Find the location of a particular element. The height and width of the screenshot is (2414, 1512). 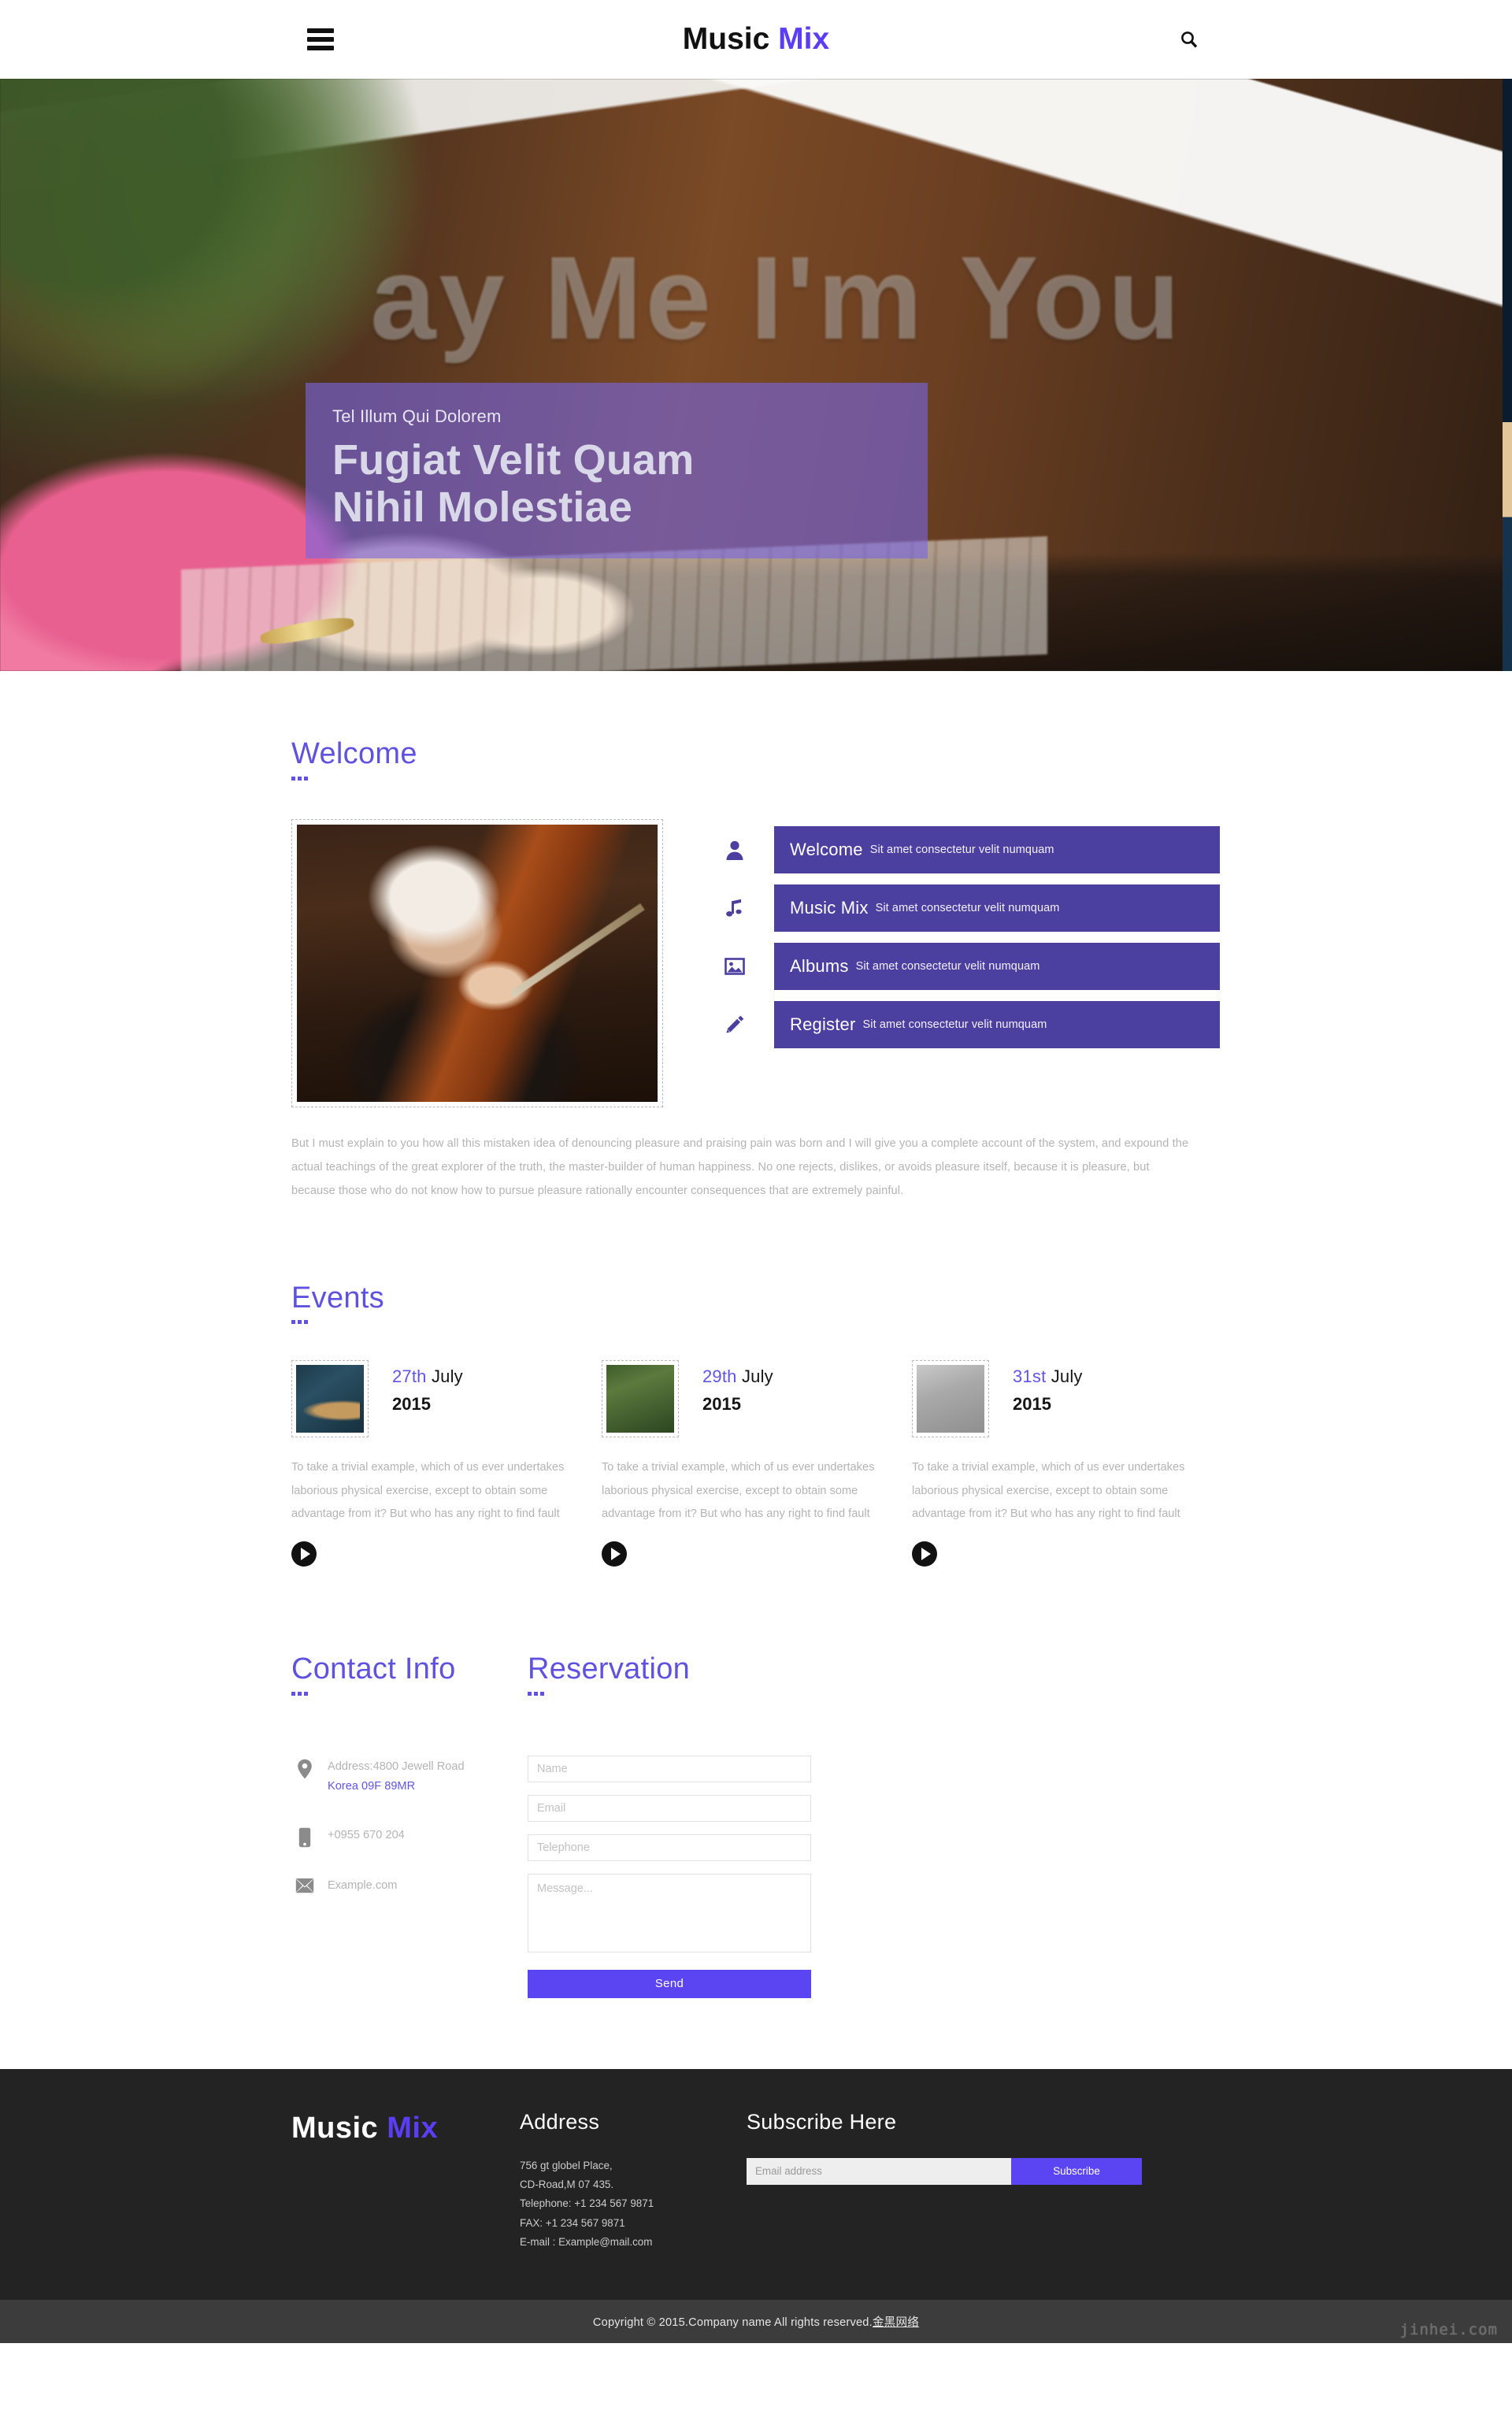

logo-text-primary: Music is located at coordinates (726, 39).